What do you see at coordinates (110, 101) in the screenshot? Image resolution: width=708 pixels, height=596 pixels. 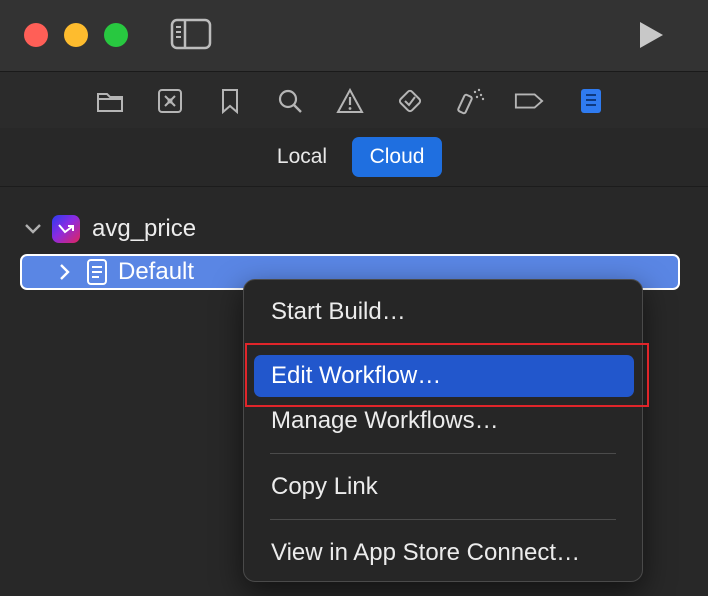 I see `folder-icon` at bounding box center [110, 101].